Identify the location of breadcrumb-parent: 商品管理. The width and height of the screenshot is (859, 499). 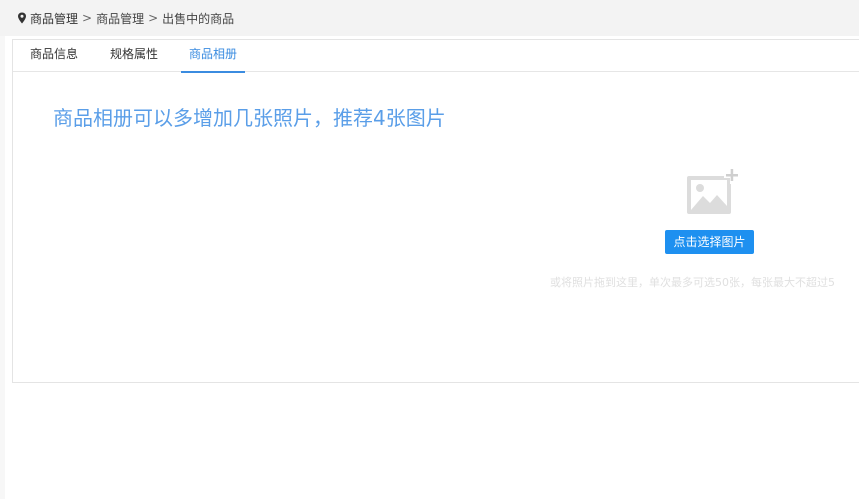
(120, 18).